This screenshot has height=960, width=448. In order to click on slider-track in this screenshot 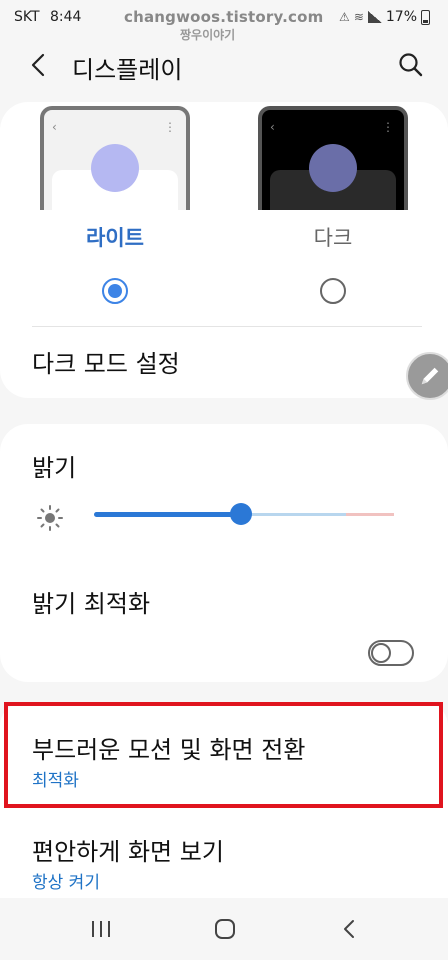, I will do `click(293, 514)`.